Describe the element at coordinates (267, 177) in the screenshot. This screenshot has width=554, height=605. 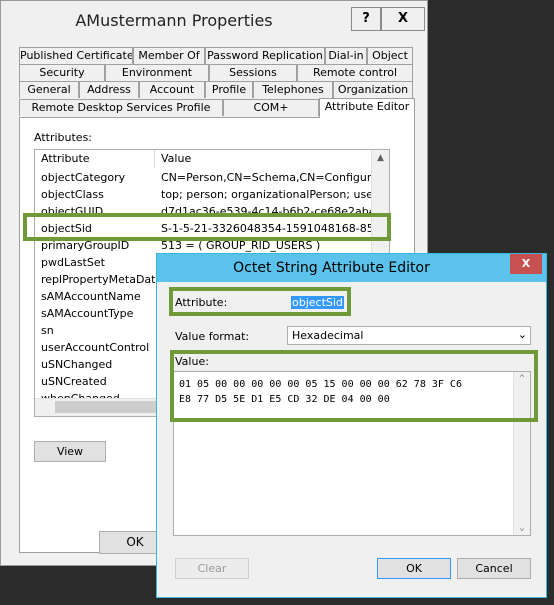
I see `attribute-value-cell: CN=Person,CN=Schema,CN=Configuration,D` at that location.